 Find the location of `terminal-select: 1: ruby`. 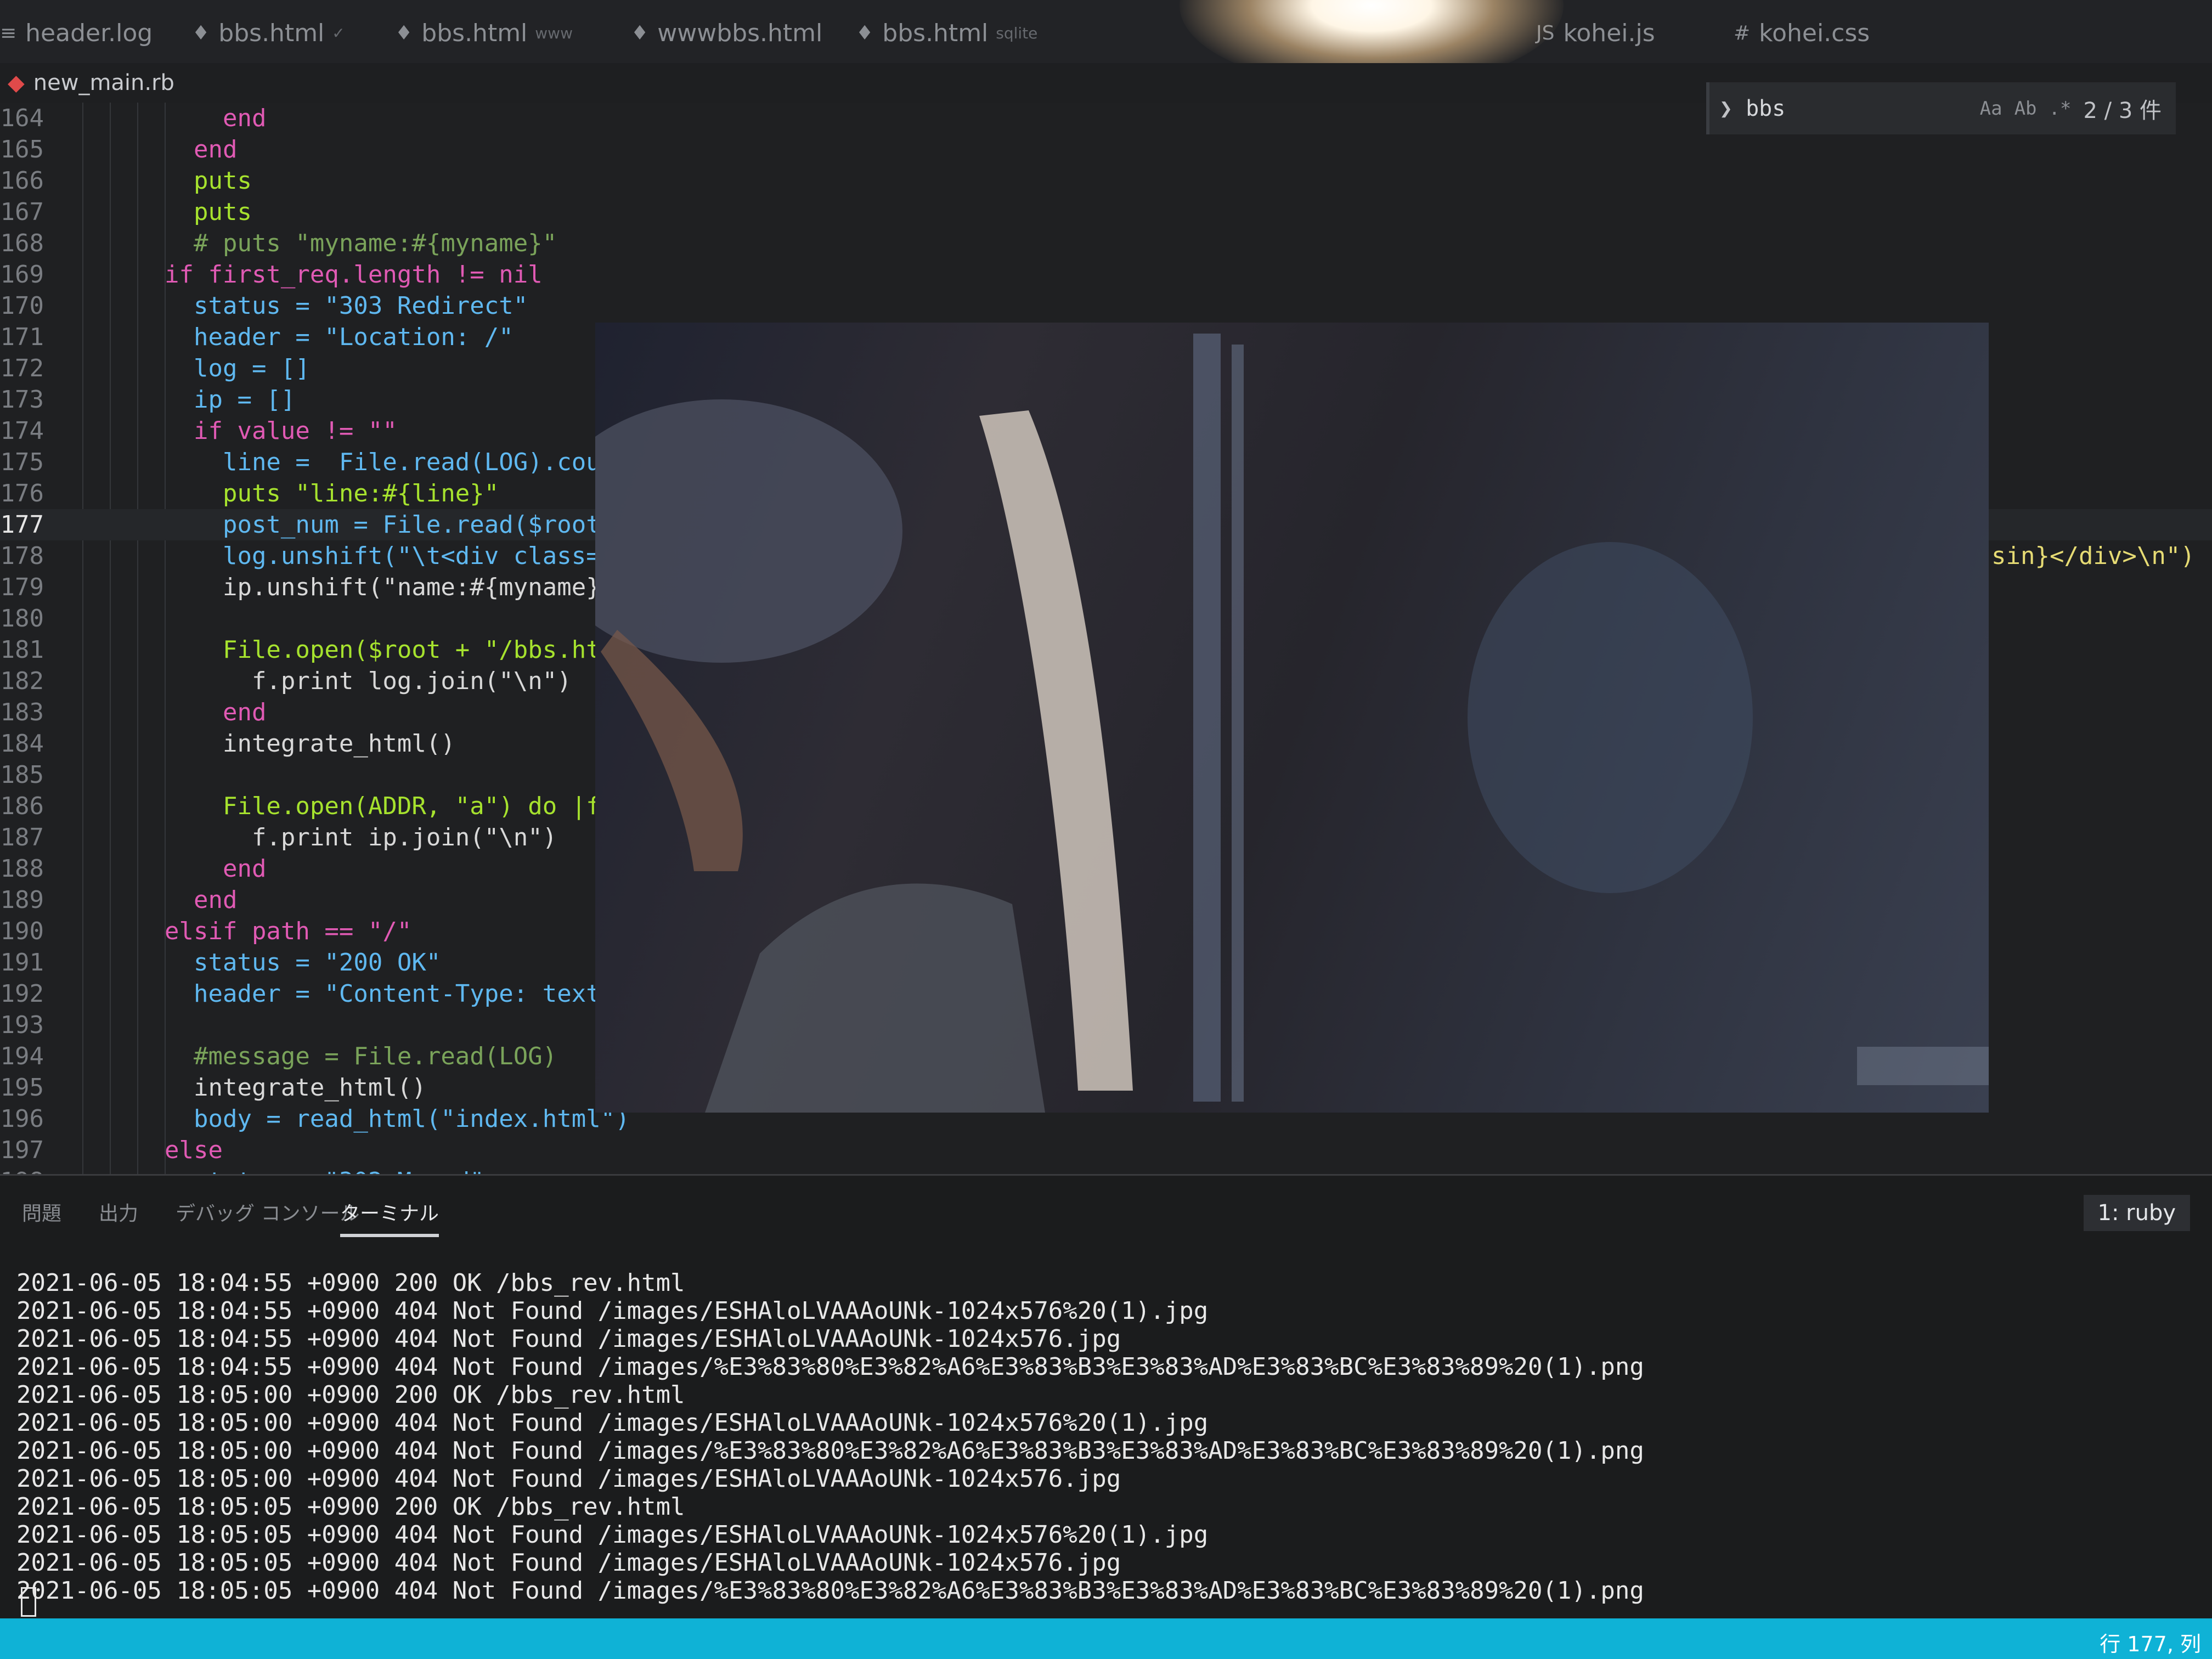

terminal-select: 1: ruby is located at coordinates (2136, 1213).